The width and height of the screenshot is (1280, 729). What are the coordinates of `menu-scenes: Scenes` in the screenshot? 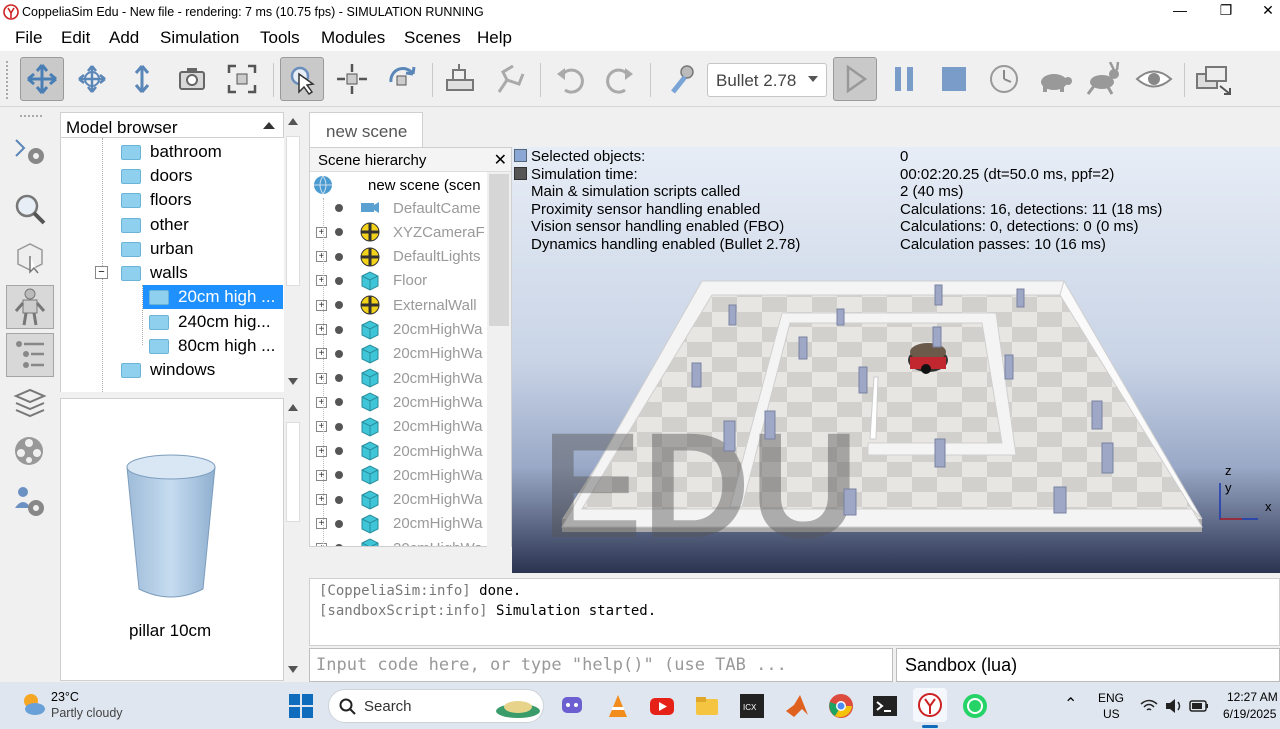 It's located at (432, 38).